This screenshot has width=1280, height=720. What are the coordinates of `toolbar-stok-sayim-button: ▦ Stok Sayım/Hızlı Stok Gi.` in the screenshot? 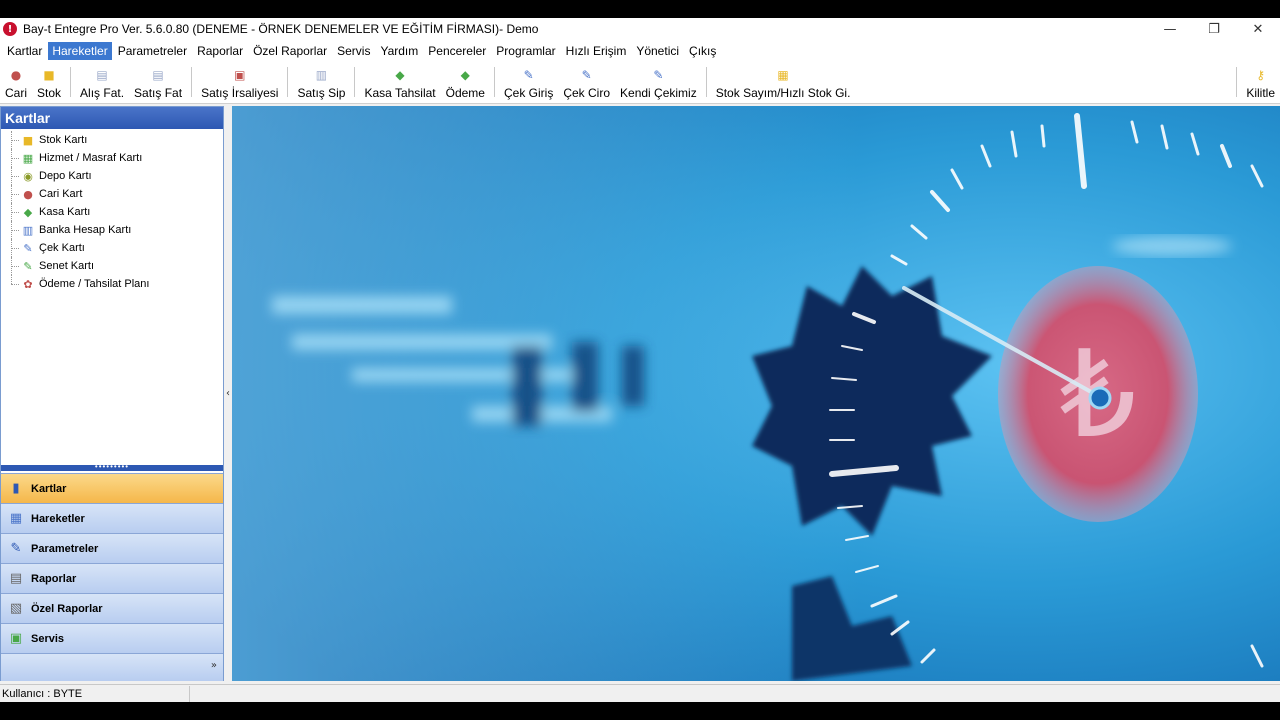 It's located at (783, 82).